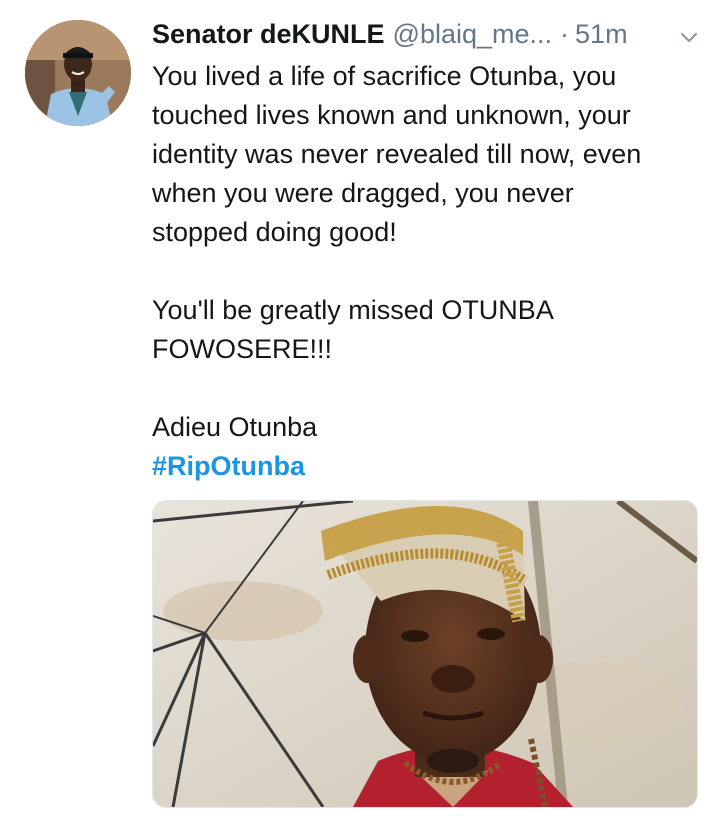  What do you see at coordinates (268, 34) in the screenshot?
I see `author-display-name: Senator deKUNLE` at bounding box center [268, 34].